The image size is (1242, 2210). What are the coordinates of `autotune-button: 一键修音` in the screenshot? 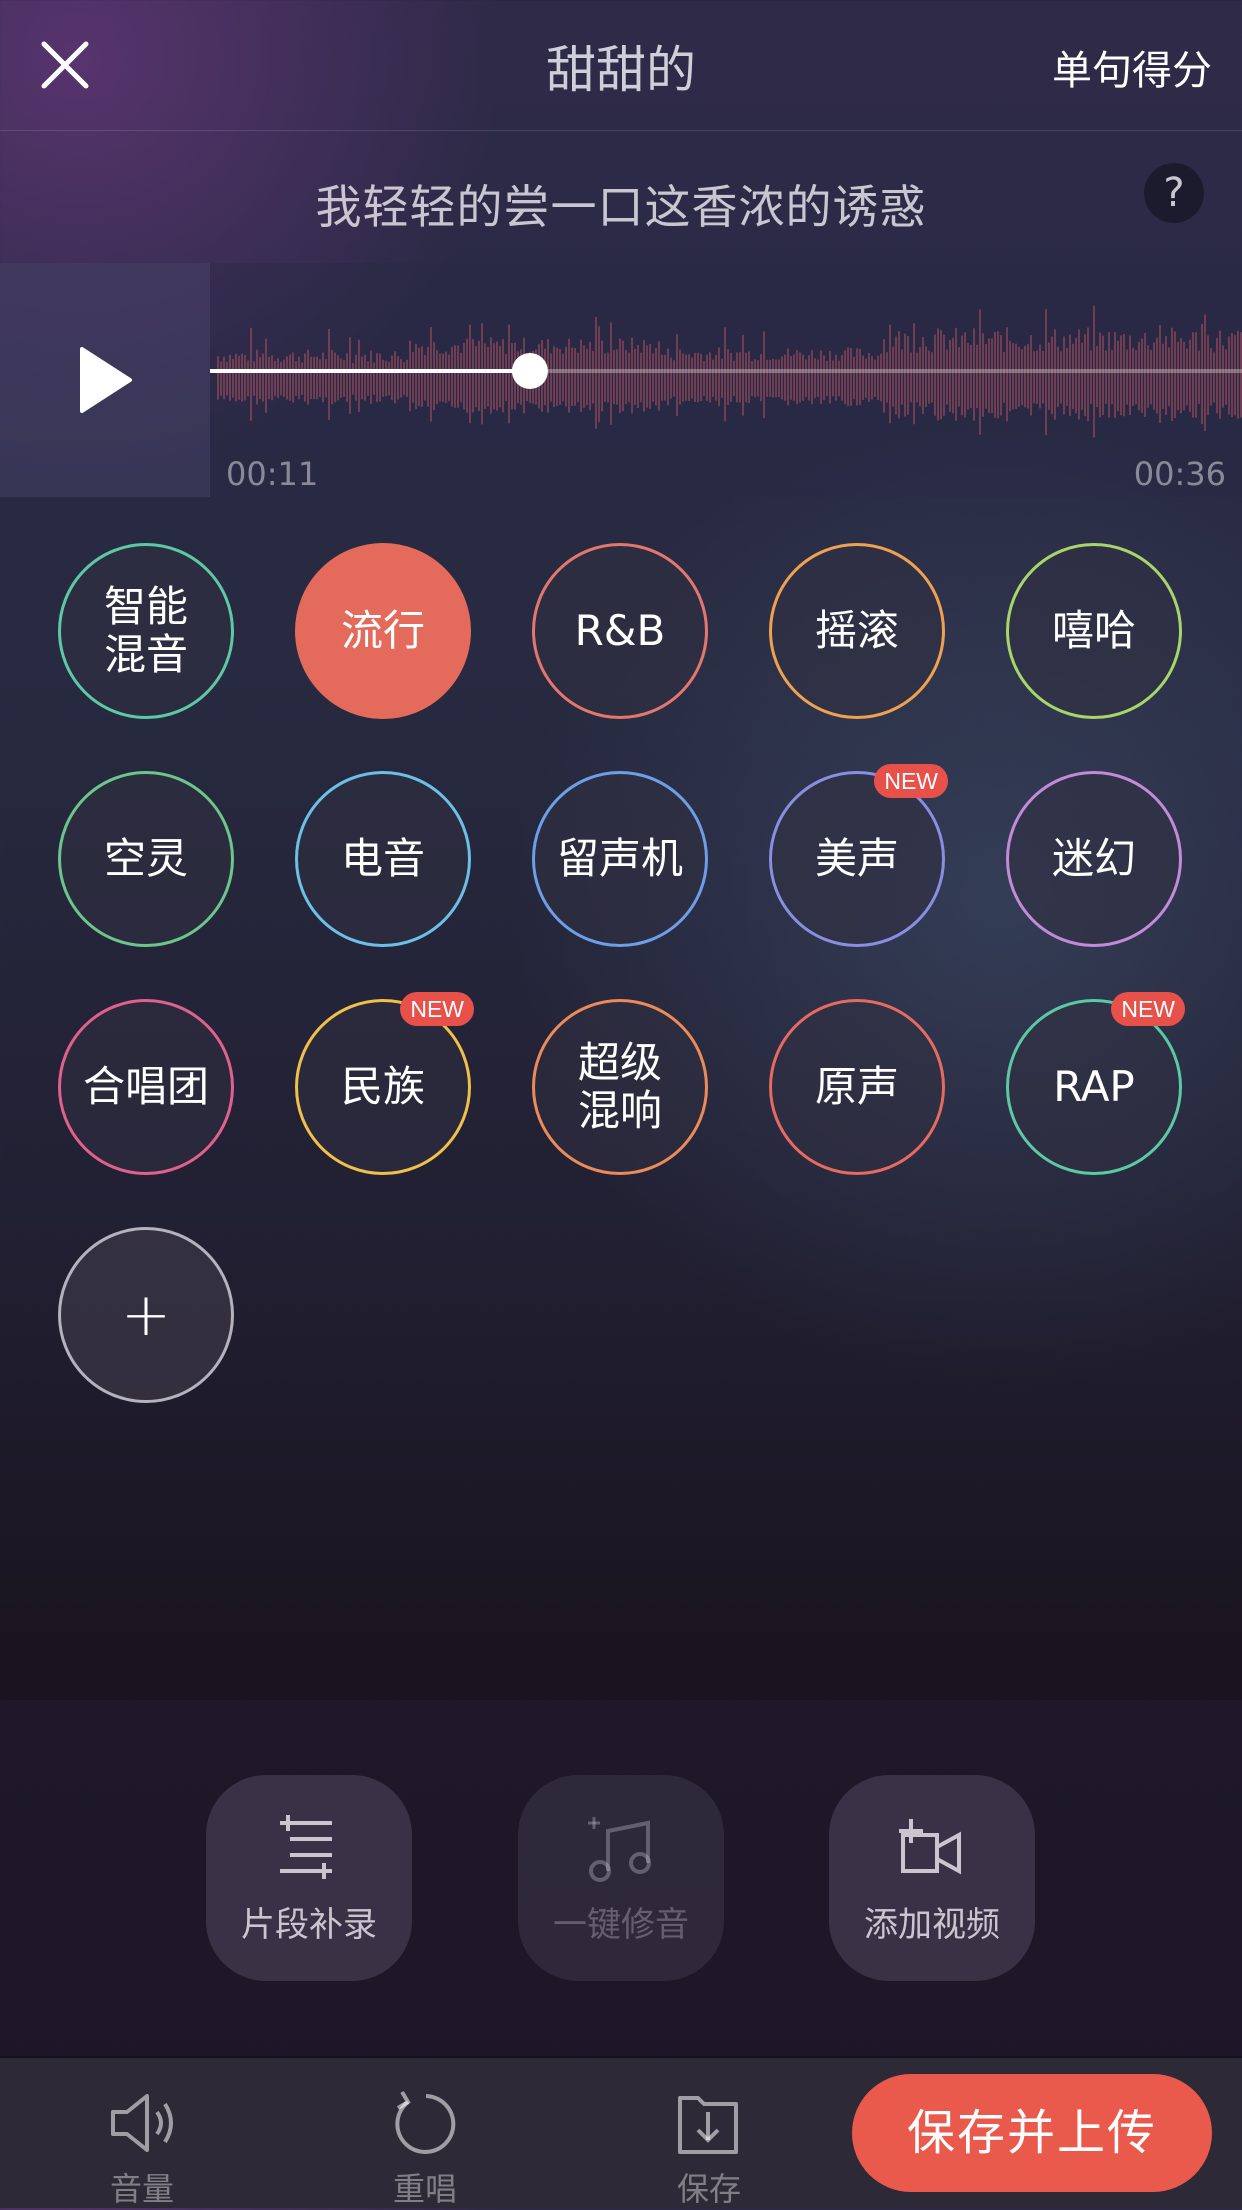 It's located at (621, 1878).